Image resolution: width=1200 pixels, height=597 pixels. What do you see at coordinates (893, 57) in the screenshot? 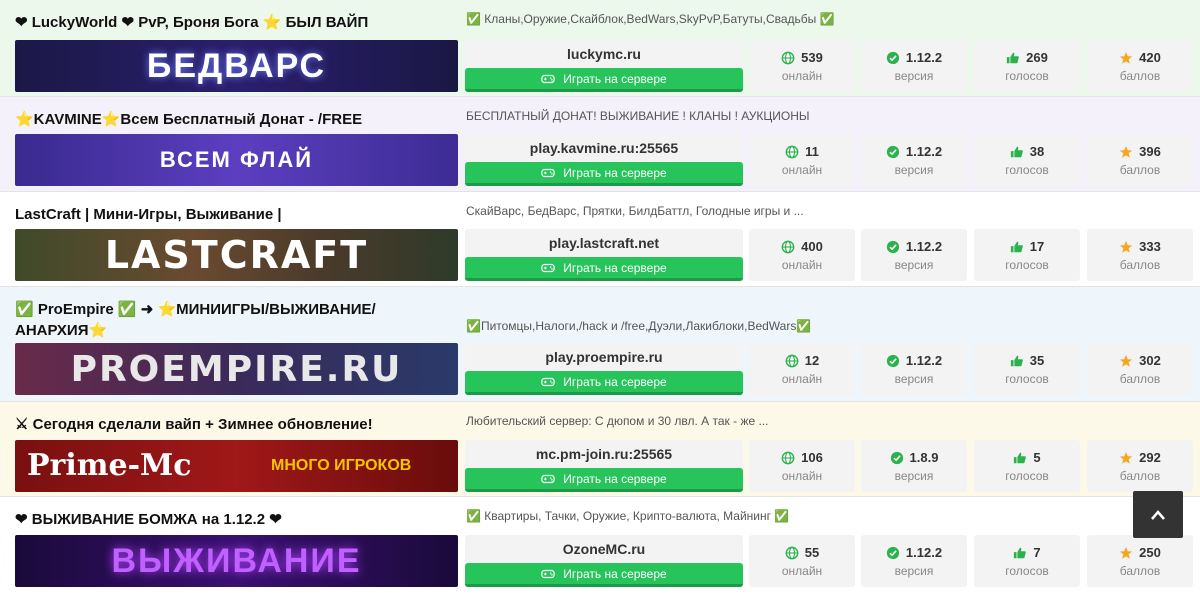
I see `check-circle-icon` at bounding box center [893, 57].